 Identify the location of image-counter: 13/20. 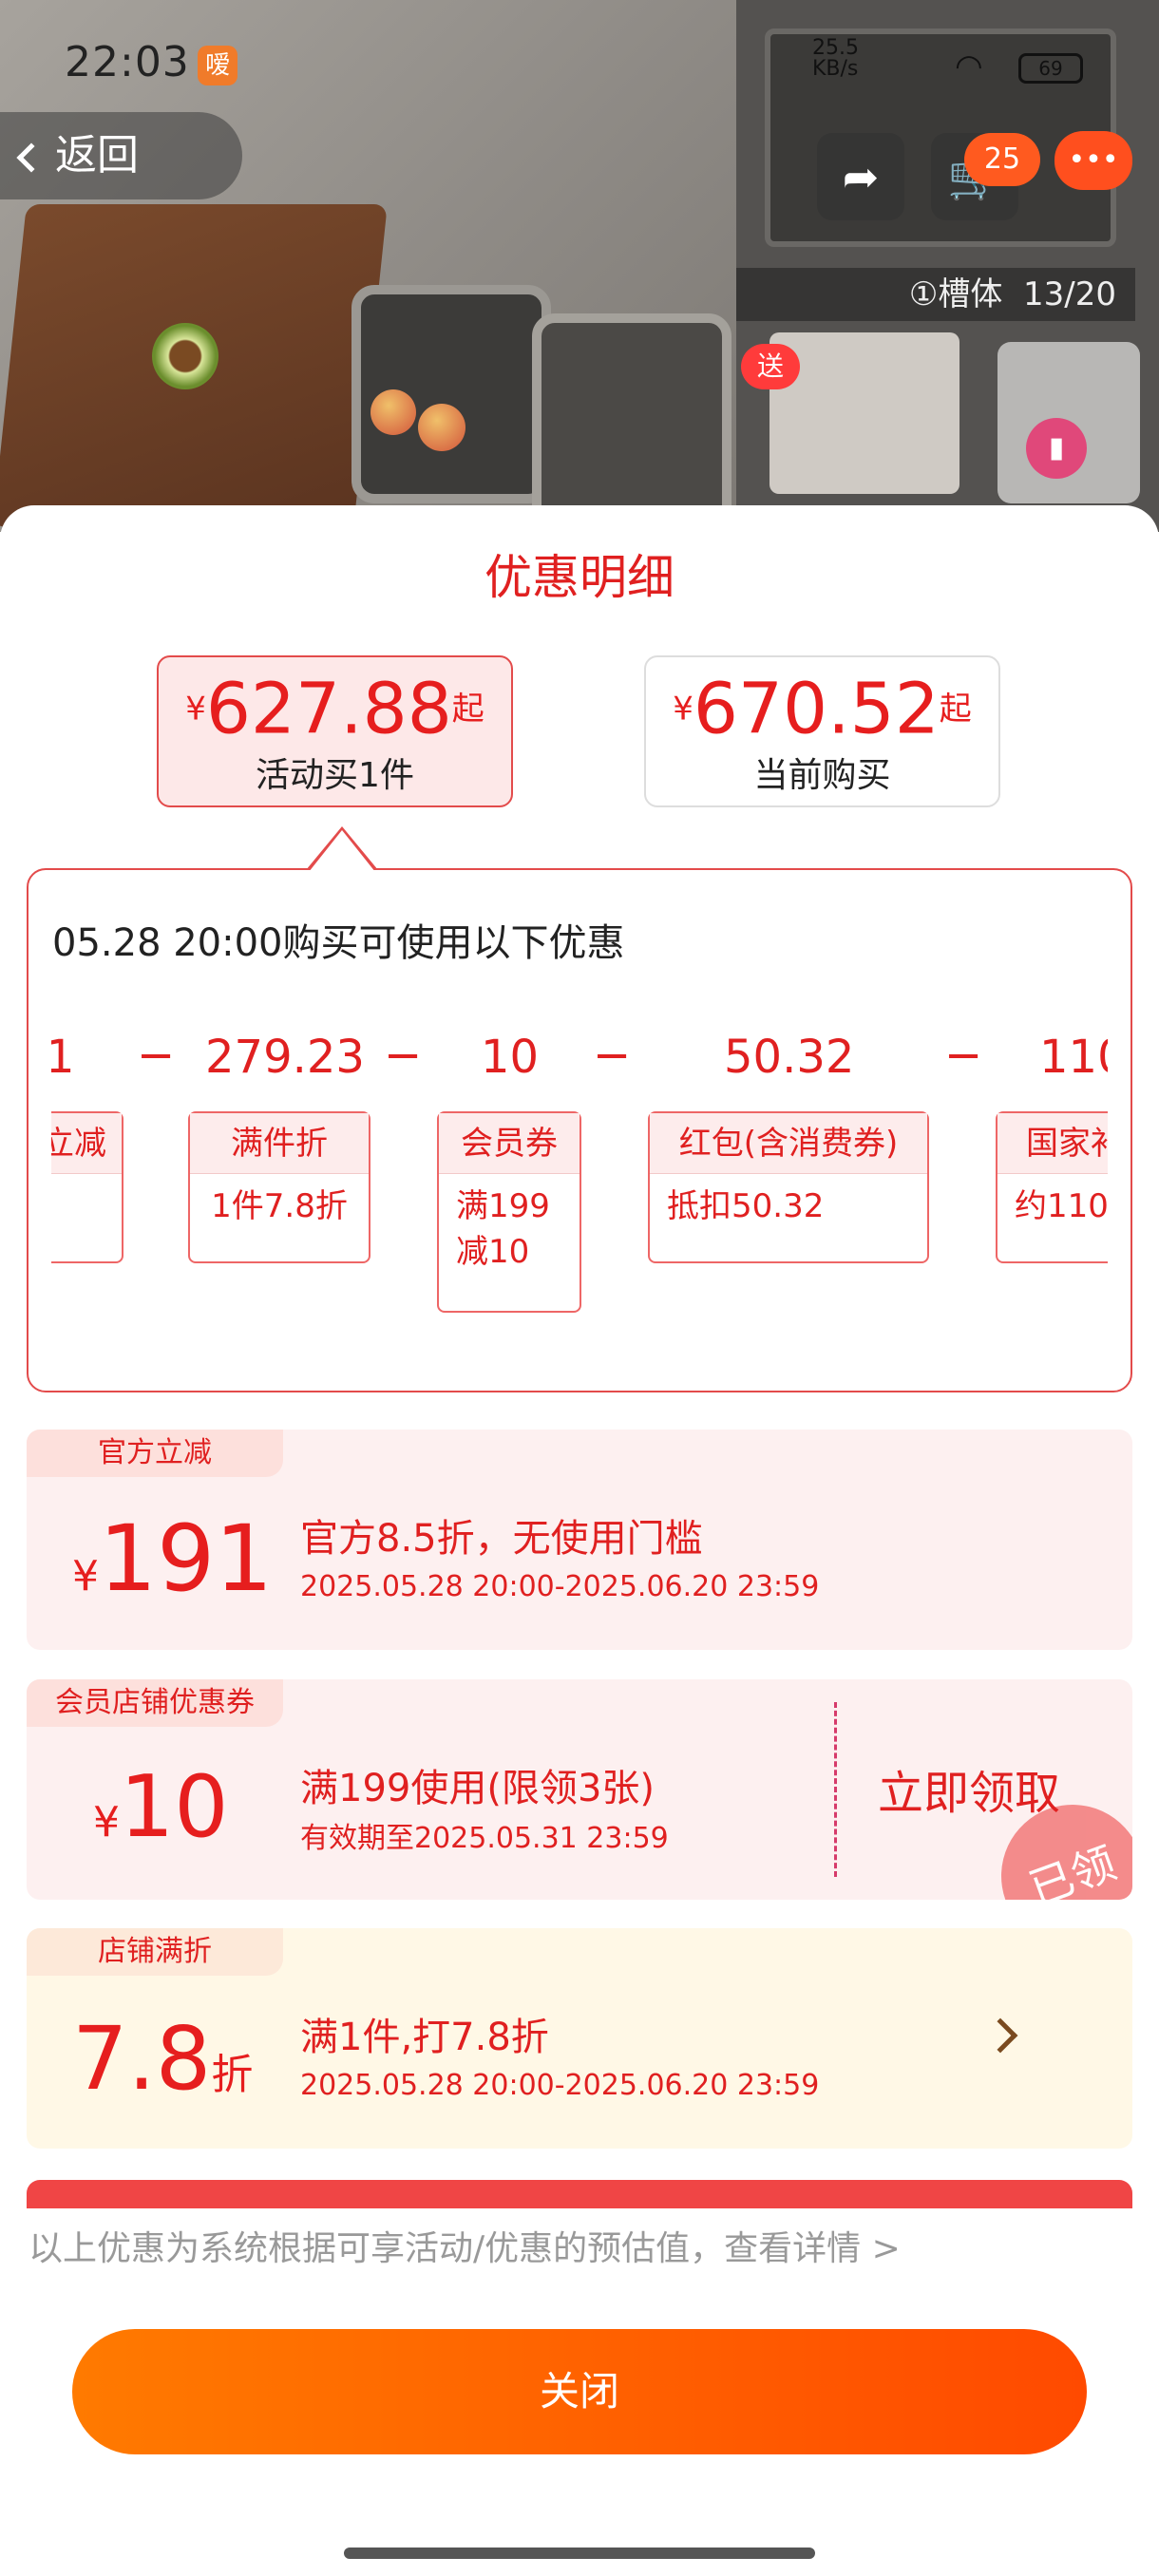
(1069, 294).